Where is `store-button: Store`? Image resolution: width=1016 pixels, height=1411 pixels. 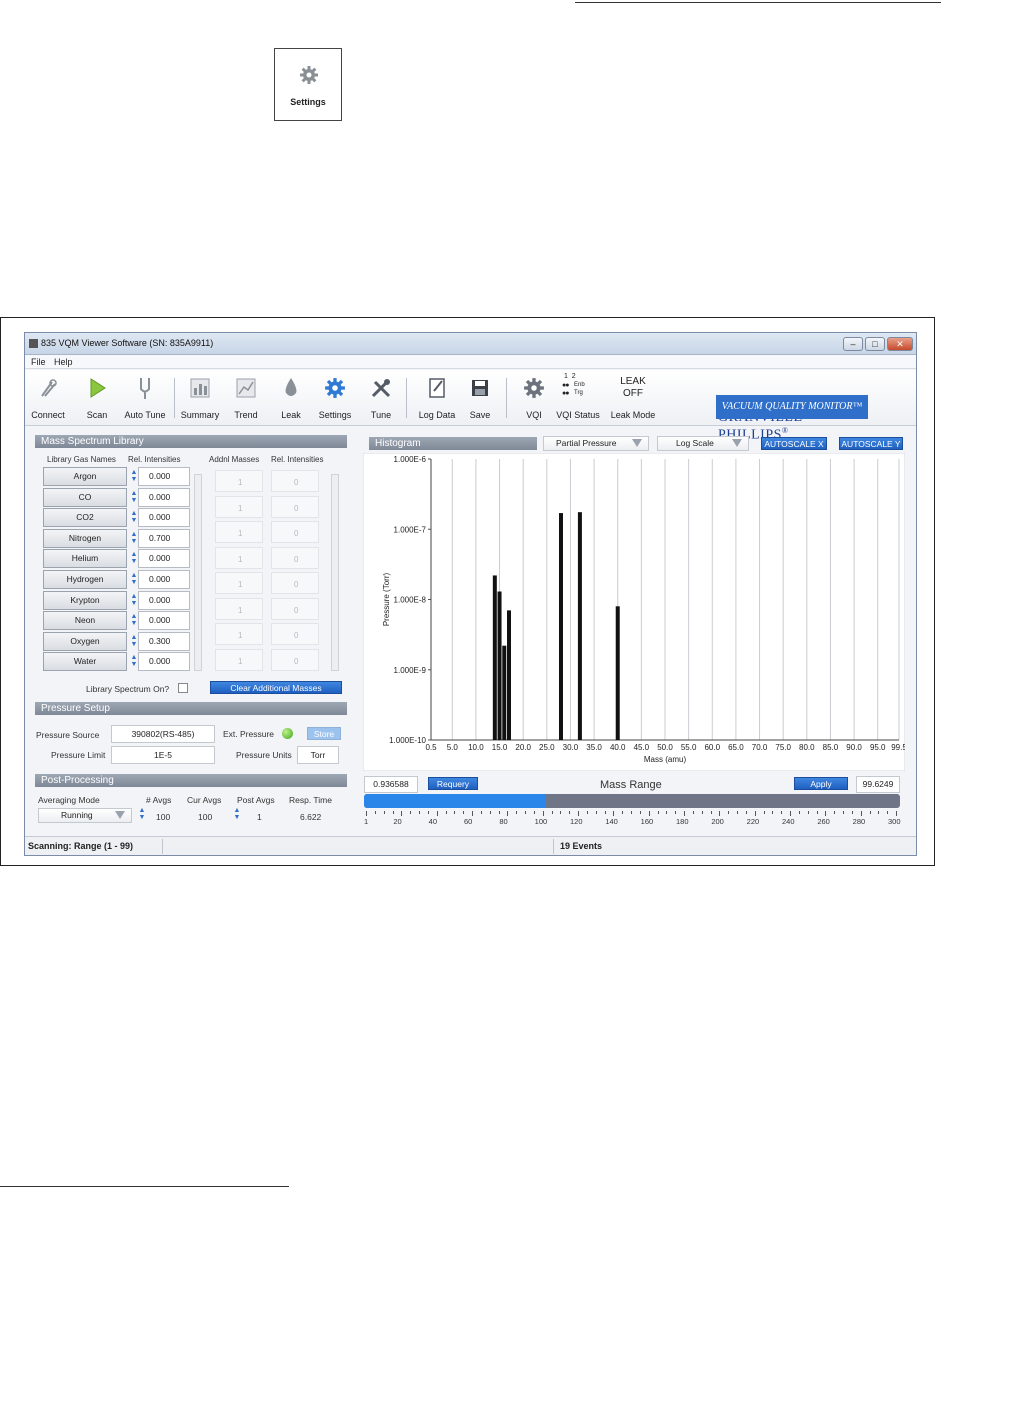
store-button: Store is located at coordinates (324, 733).